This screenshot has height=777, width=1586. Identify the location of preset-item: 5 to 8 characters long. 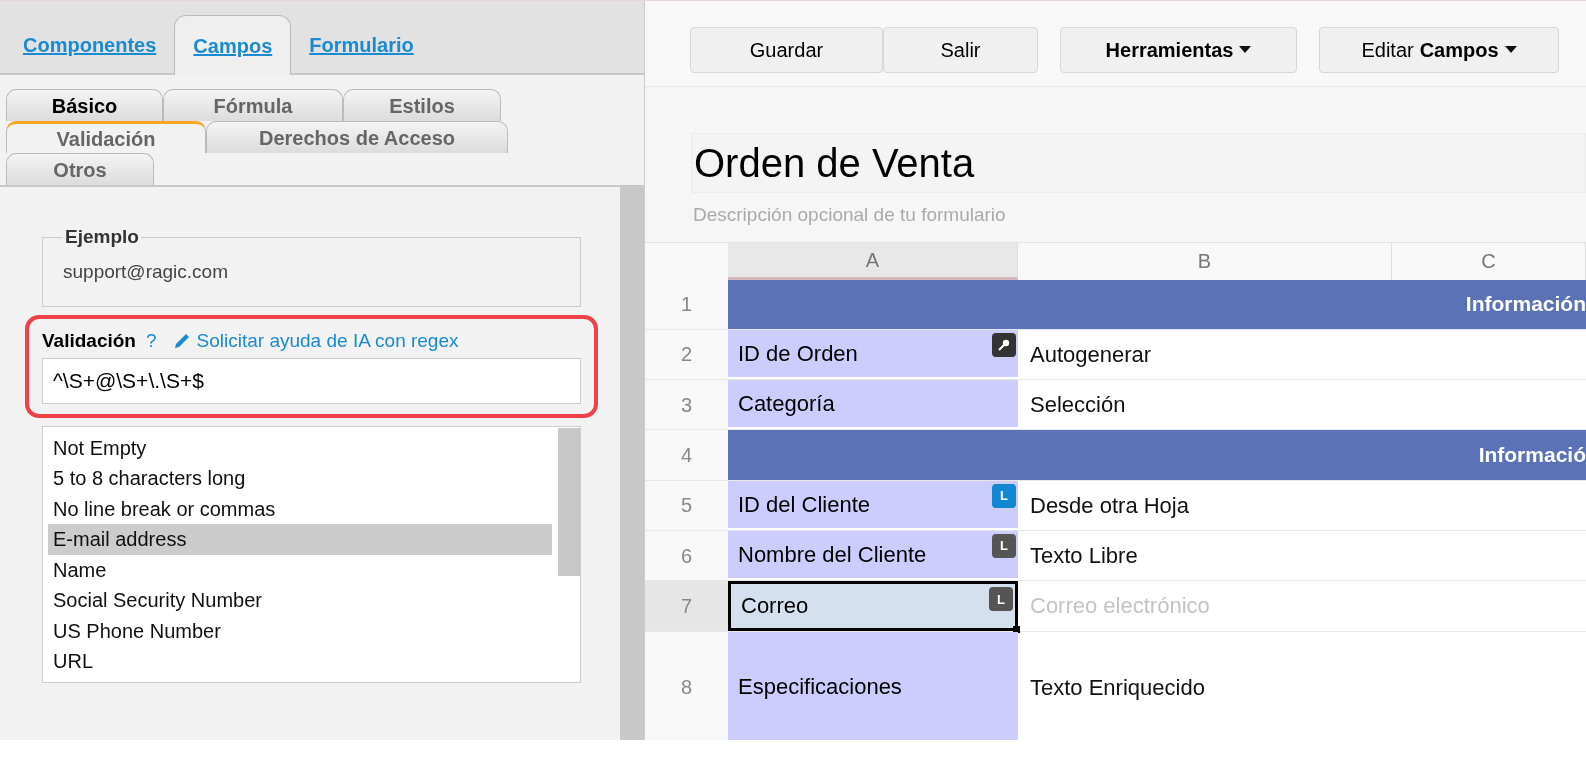
(300, 478).